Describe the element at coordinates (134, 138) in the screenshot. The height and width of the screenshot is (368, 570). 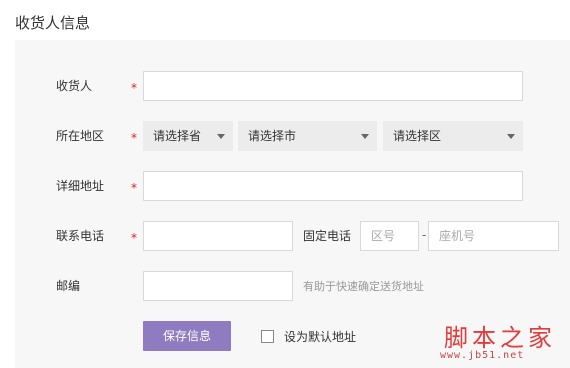
I see `region-required-mark: *` at that location.